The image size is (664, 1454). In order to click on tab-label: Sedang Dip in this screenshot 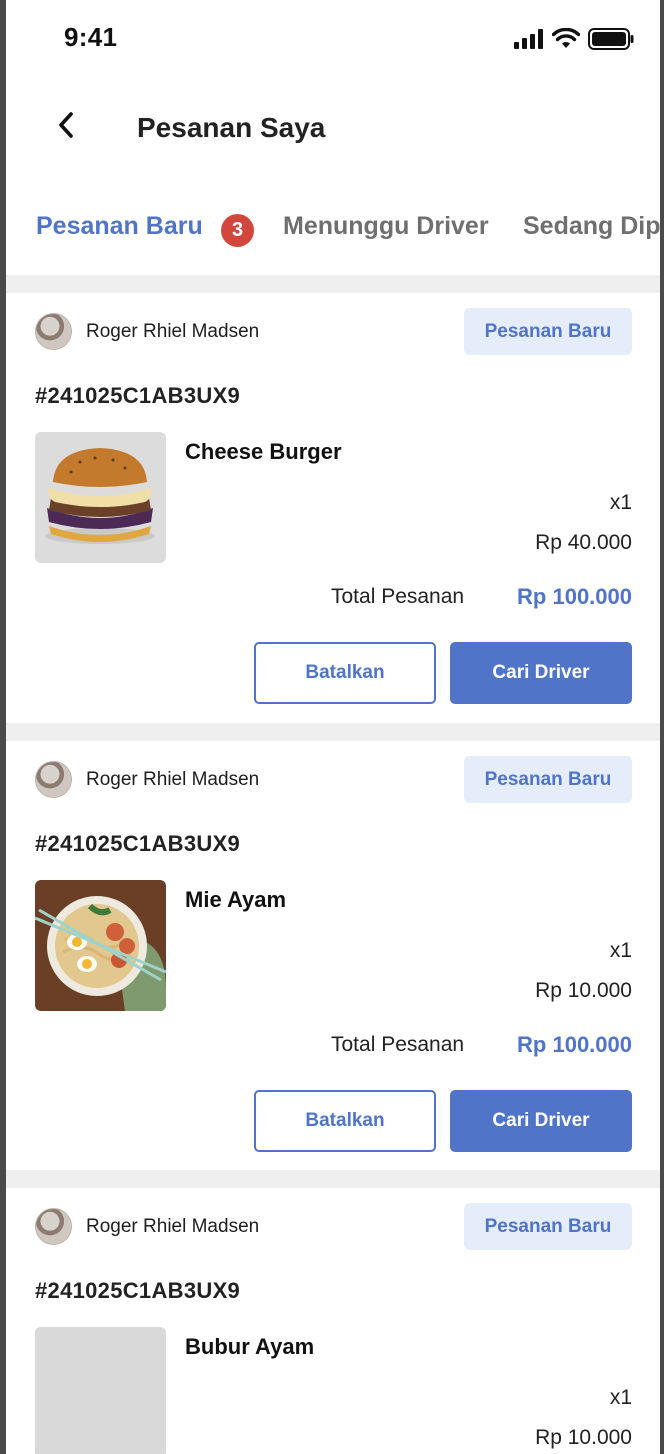, I will do `click(591, 226)`.